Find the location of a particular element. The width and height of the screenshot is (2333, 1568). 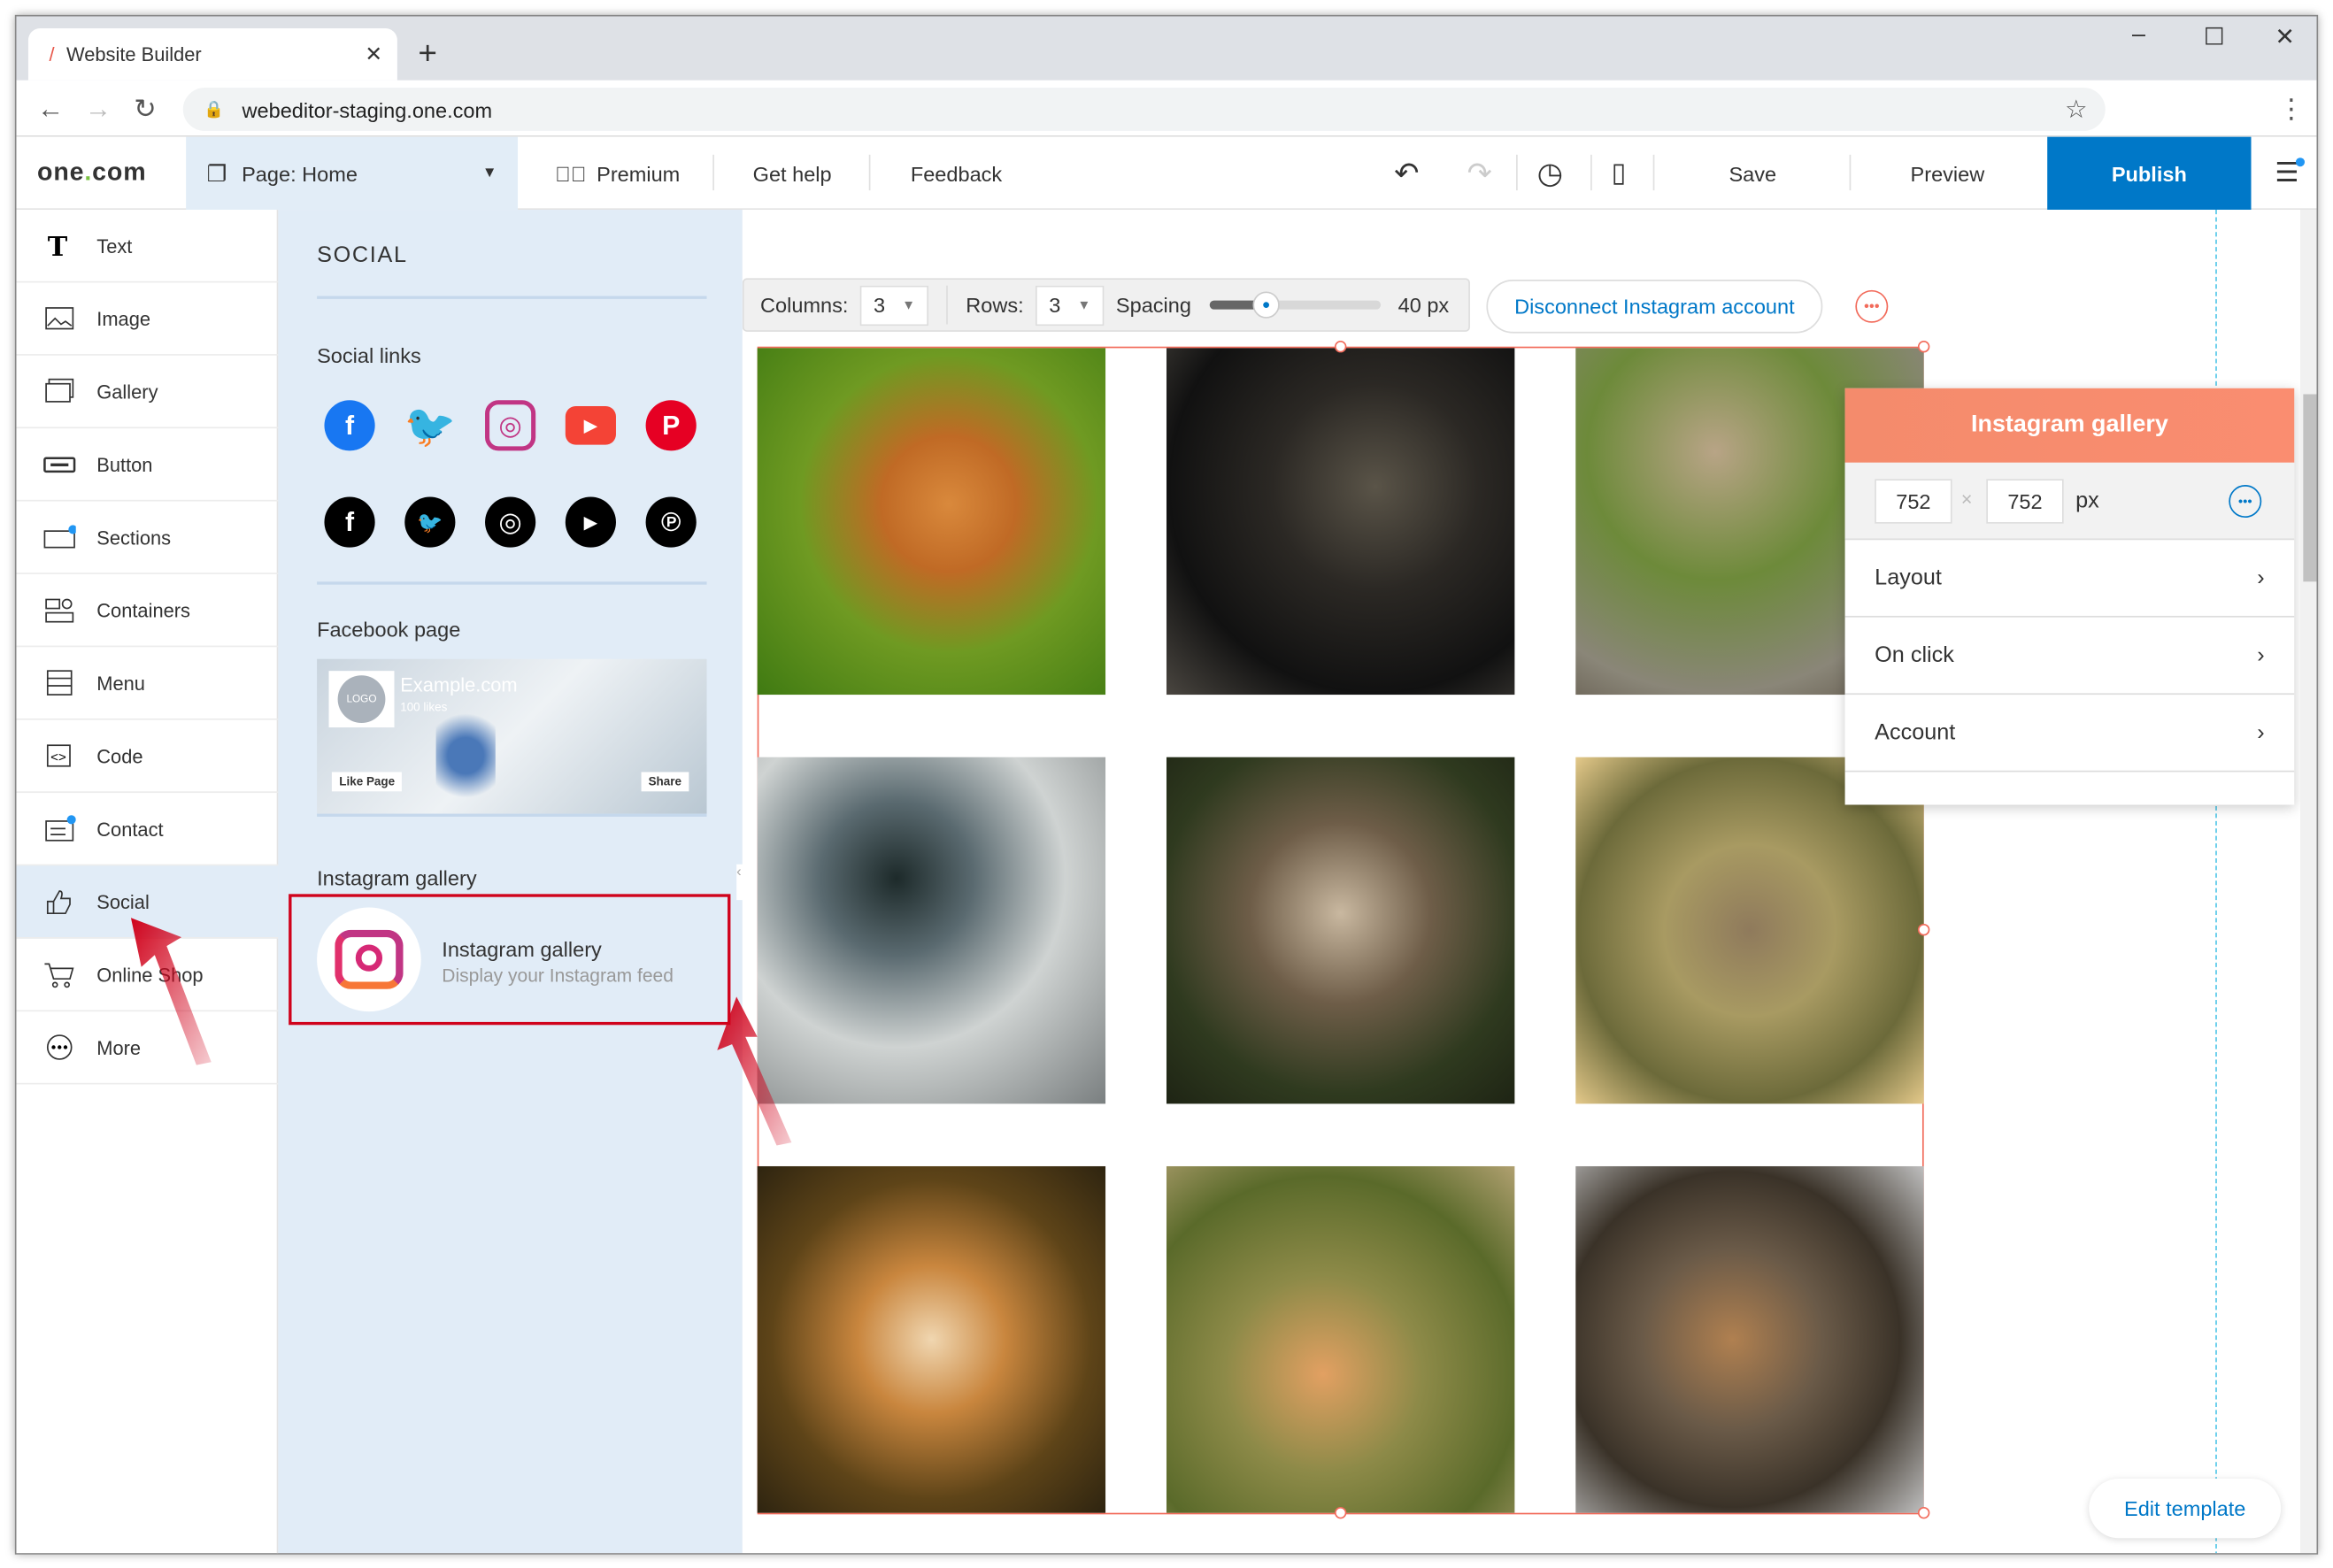

annotation-arrows is located at coordinates (461, 1032).